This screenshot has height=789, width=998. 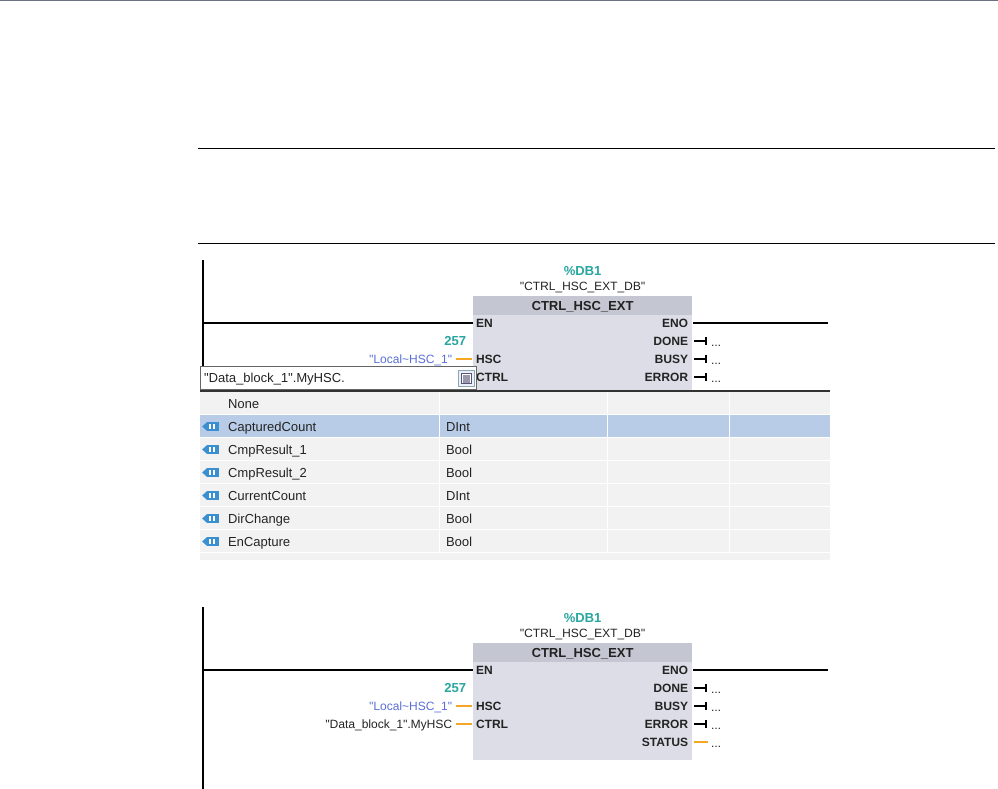 I want to click on list-cell: None, so click(x=331, y=403).